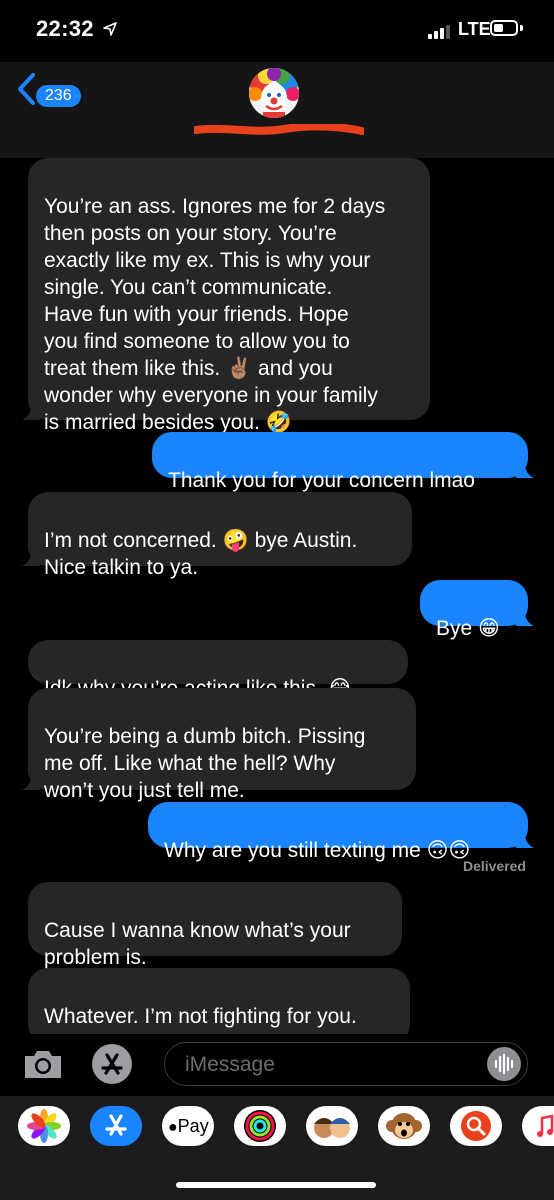 This screenshot has width=554, height=1200. I want to click on message-bubble-sent: Why are you still texting me 🙃🙃, so click(341, 832).